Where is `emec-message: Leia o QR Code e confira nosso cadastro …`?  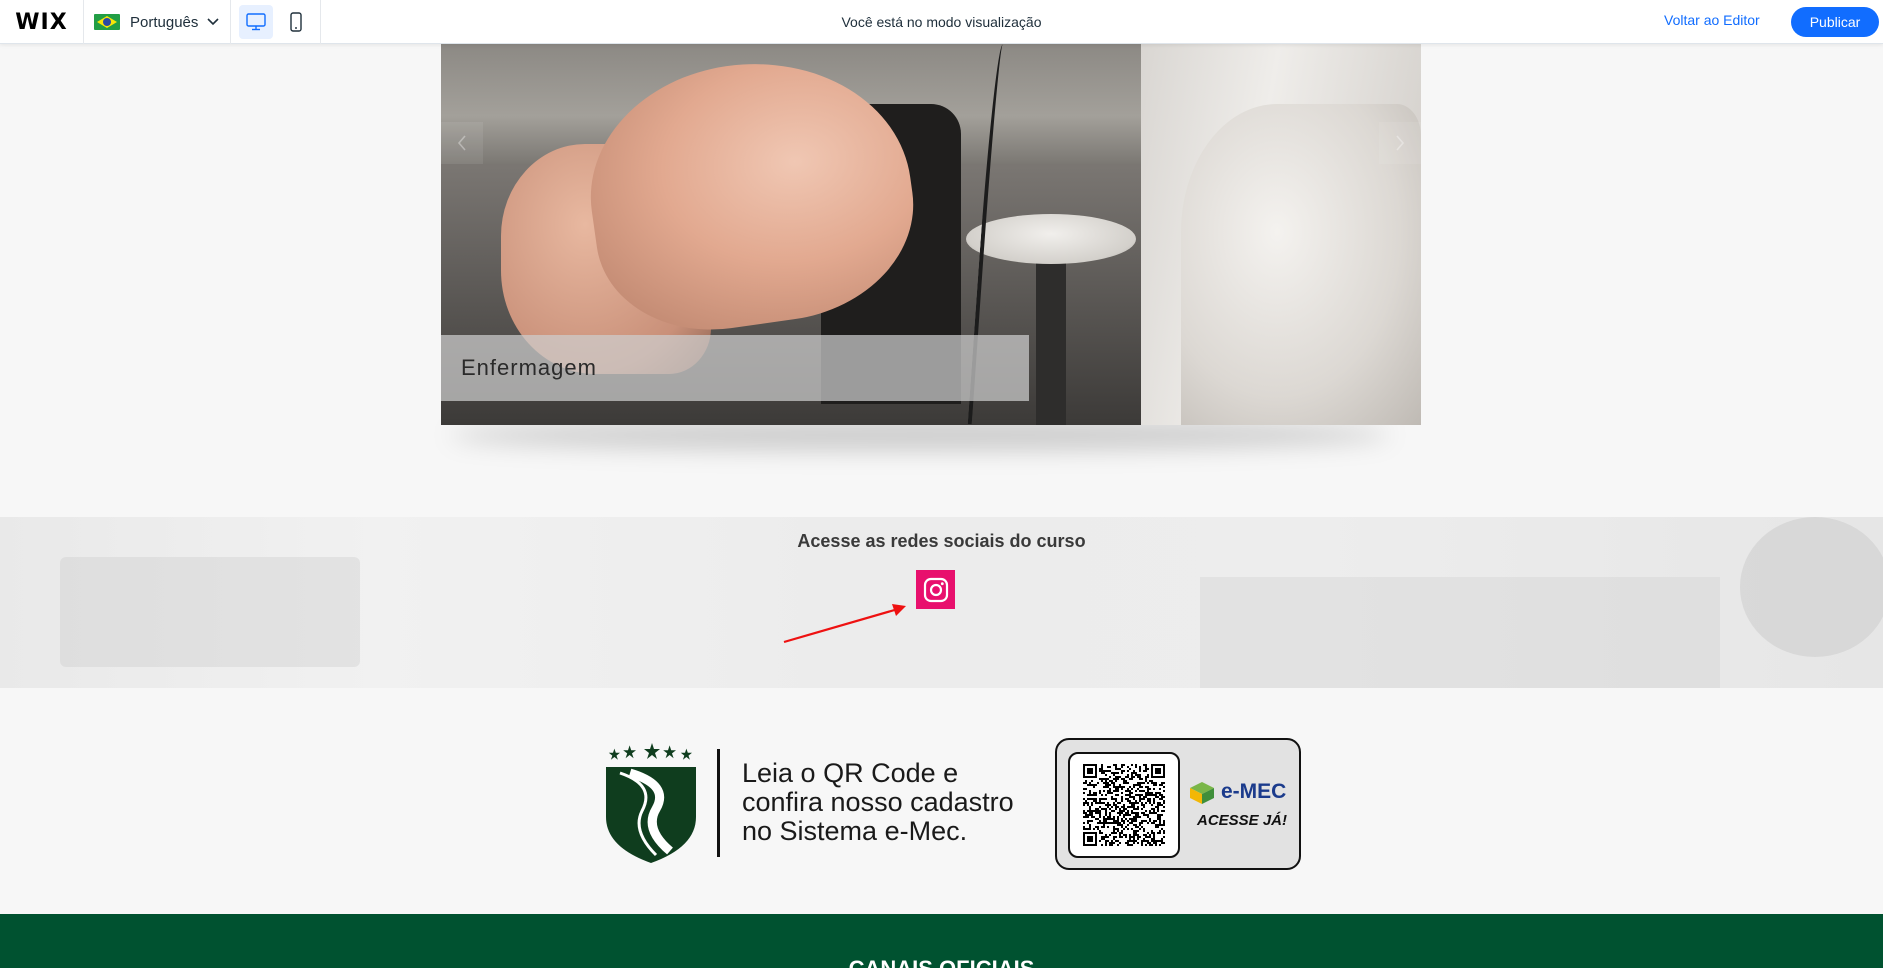
emec-message: Leia o QR Code e confira nosso cadastro … is located at coordinates (902, 802).